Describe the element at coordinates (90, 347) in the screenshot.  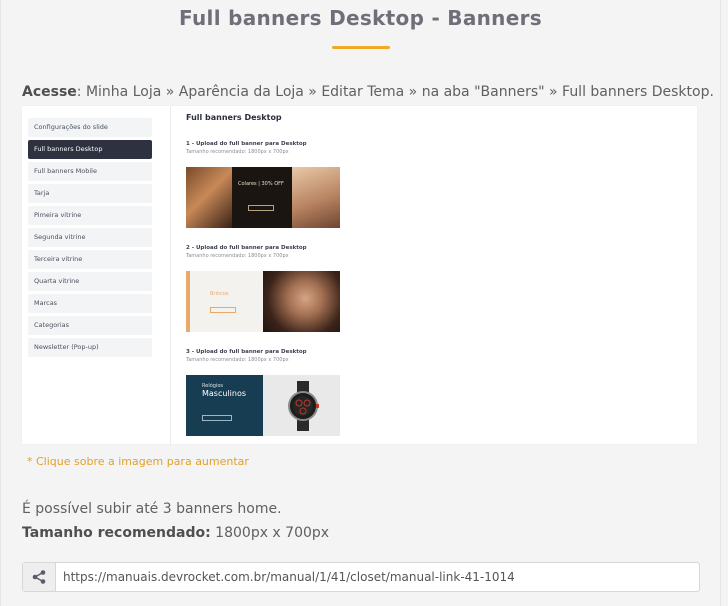
I see `sidebar-item-newsletter: Newsletter (Pop-up)` at that location.